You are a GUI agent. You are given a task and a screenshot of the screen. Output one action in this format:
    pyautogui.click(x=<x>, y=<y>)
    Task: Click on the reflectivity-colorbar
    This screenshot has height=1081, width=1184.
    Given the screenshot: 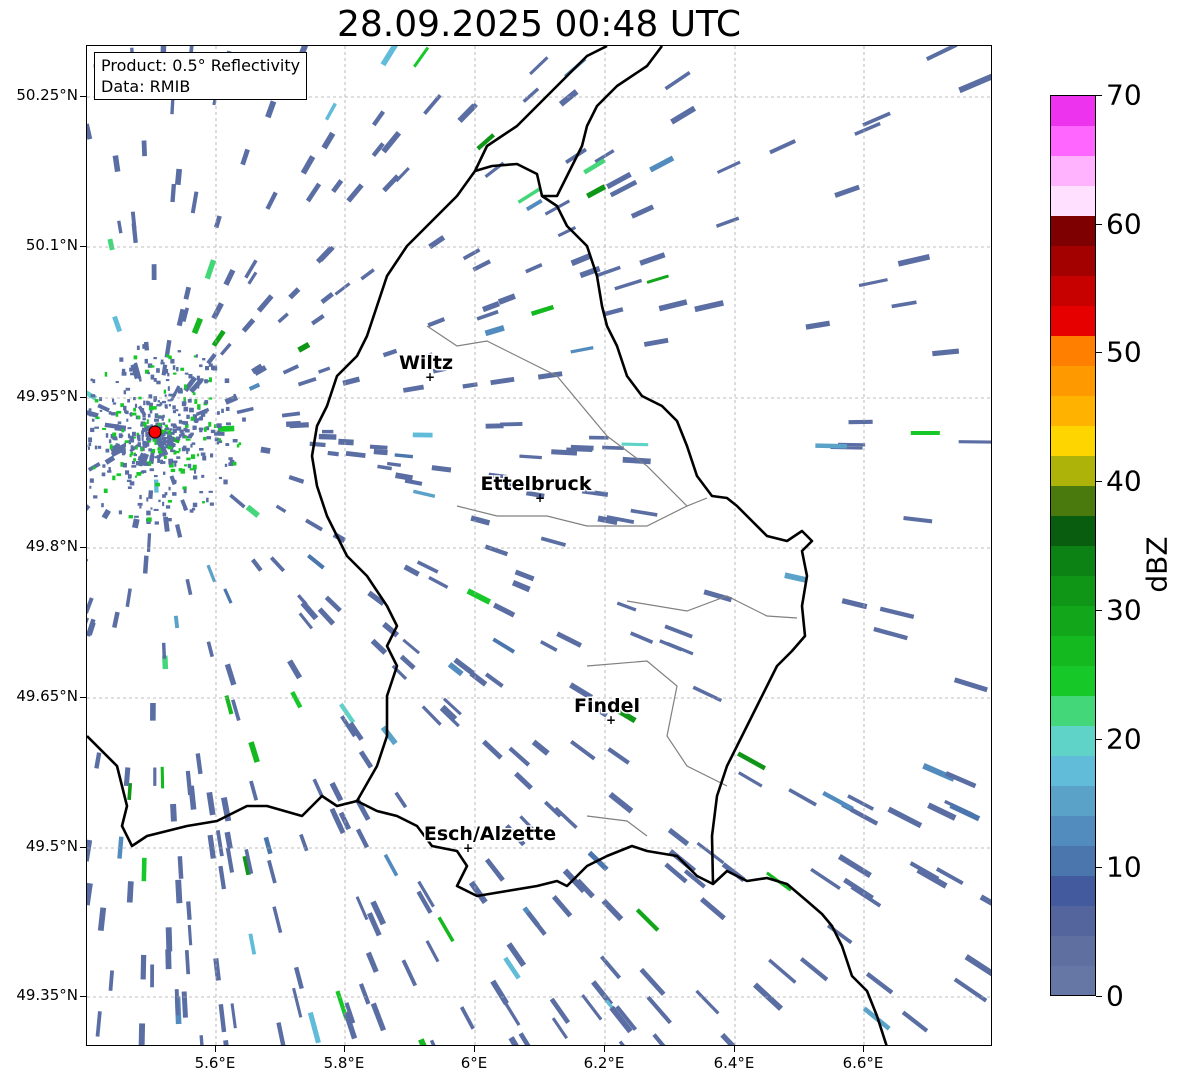 What is the action you would take?
    pyautogui.click(x=1073, y=545)
    